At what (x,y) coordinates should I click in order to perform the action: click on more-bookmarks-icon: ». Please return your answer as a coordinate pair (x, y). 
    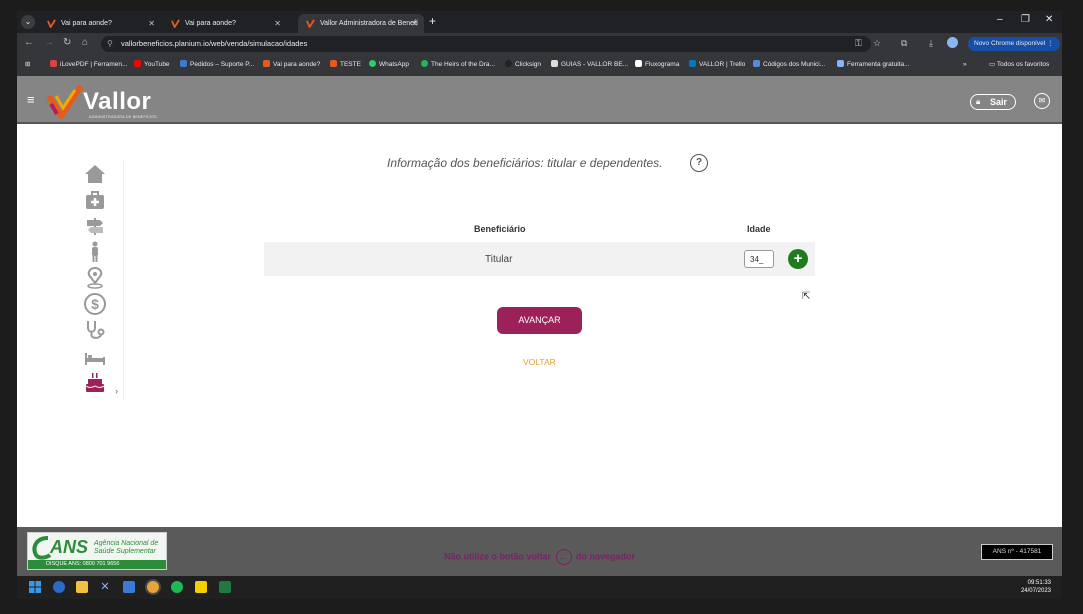
    Looking at the image, I should click on (965, 65).